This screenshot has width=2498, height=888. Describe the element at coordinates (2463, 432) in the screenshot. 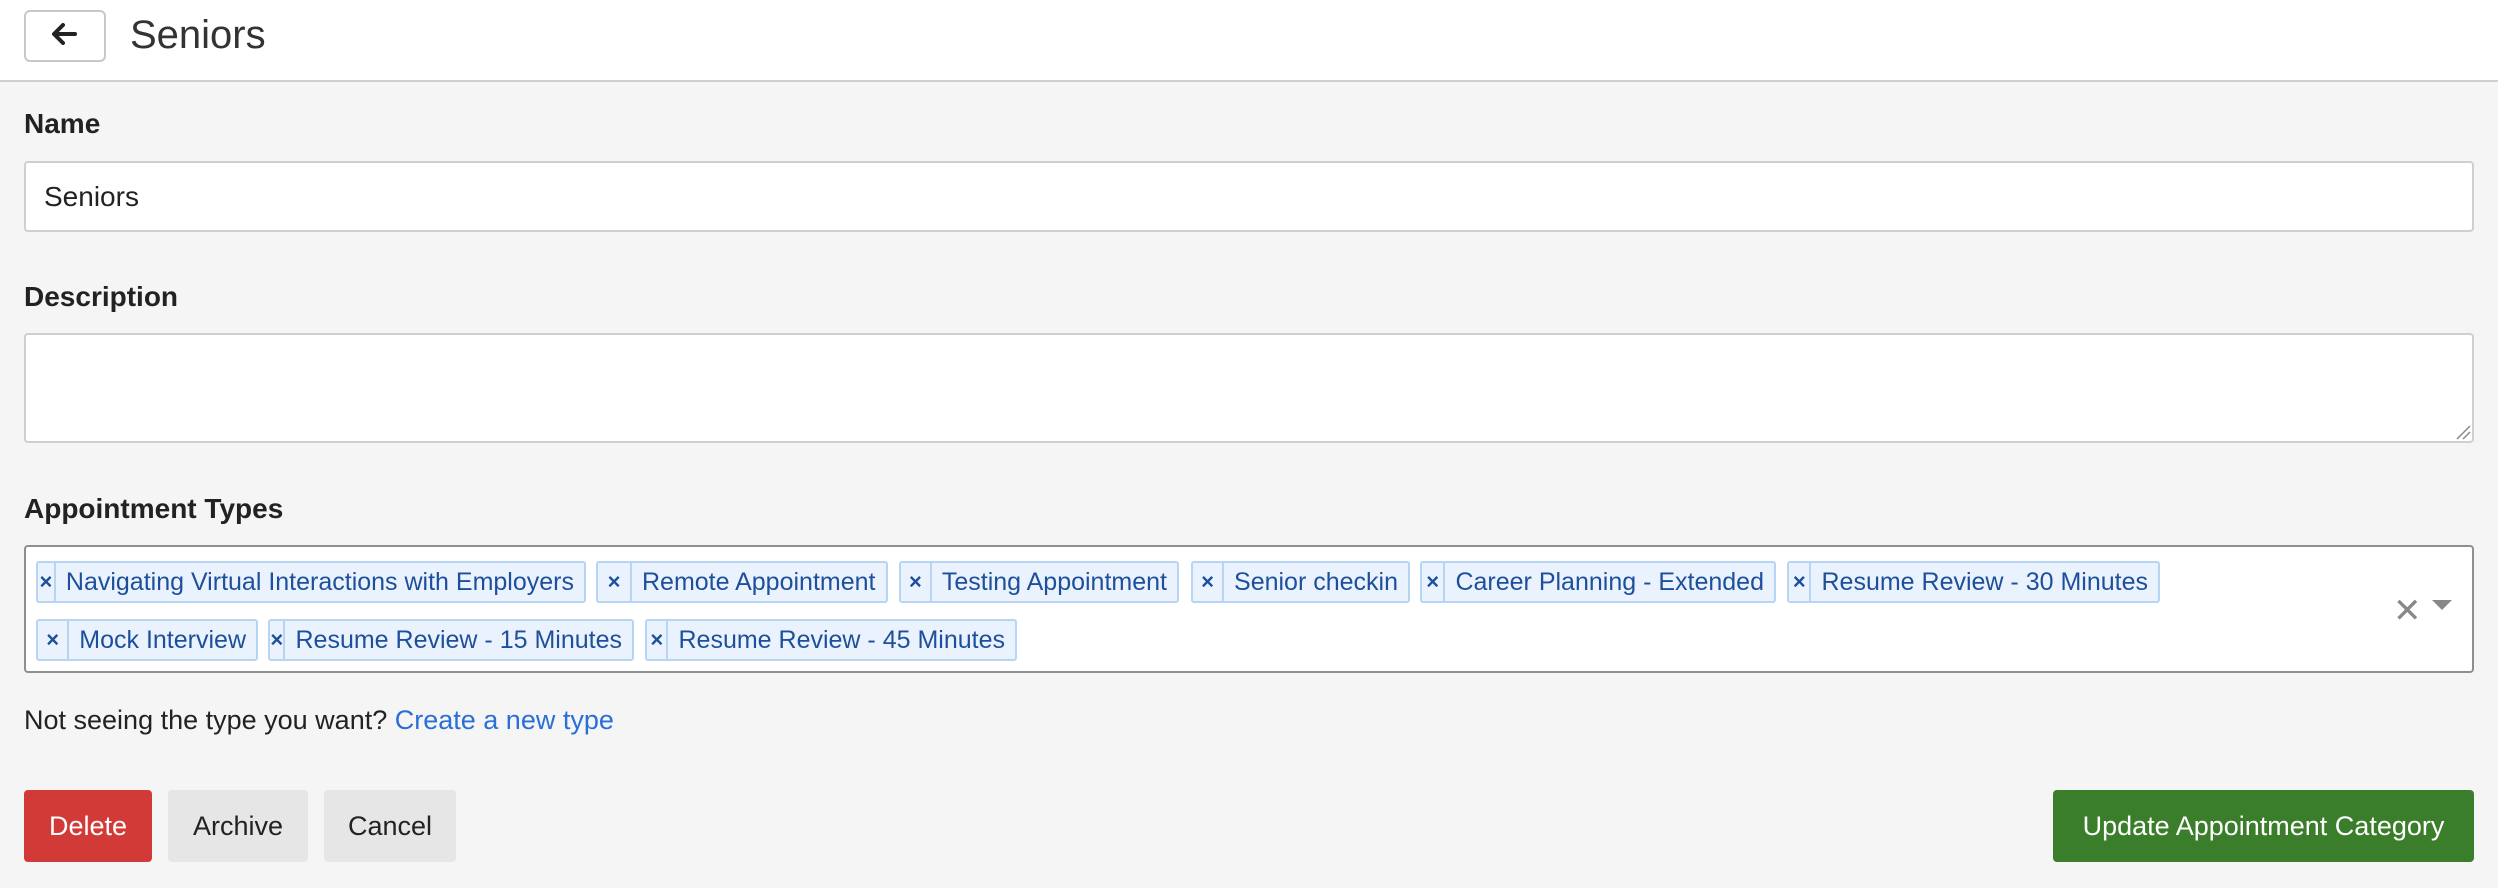

I see `resize-grip-icon` at that location.